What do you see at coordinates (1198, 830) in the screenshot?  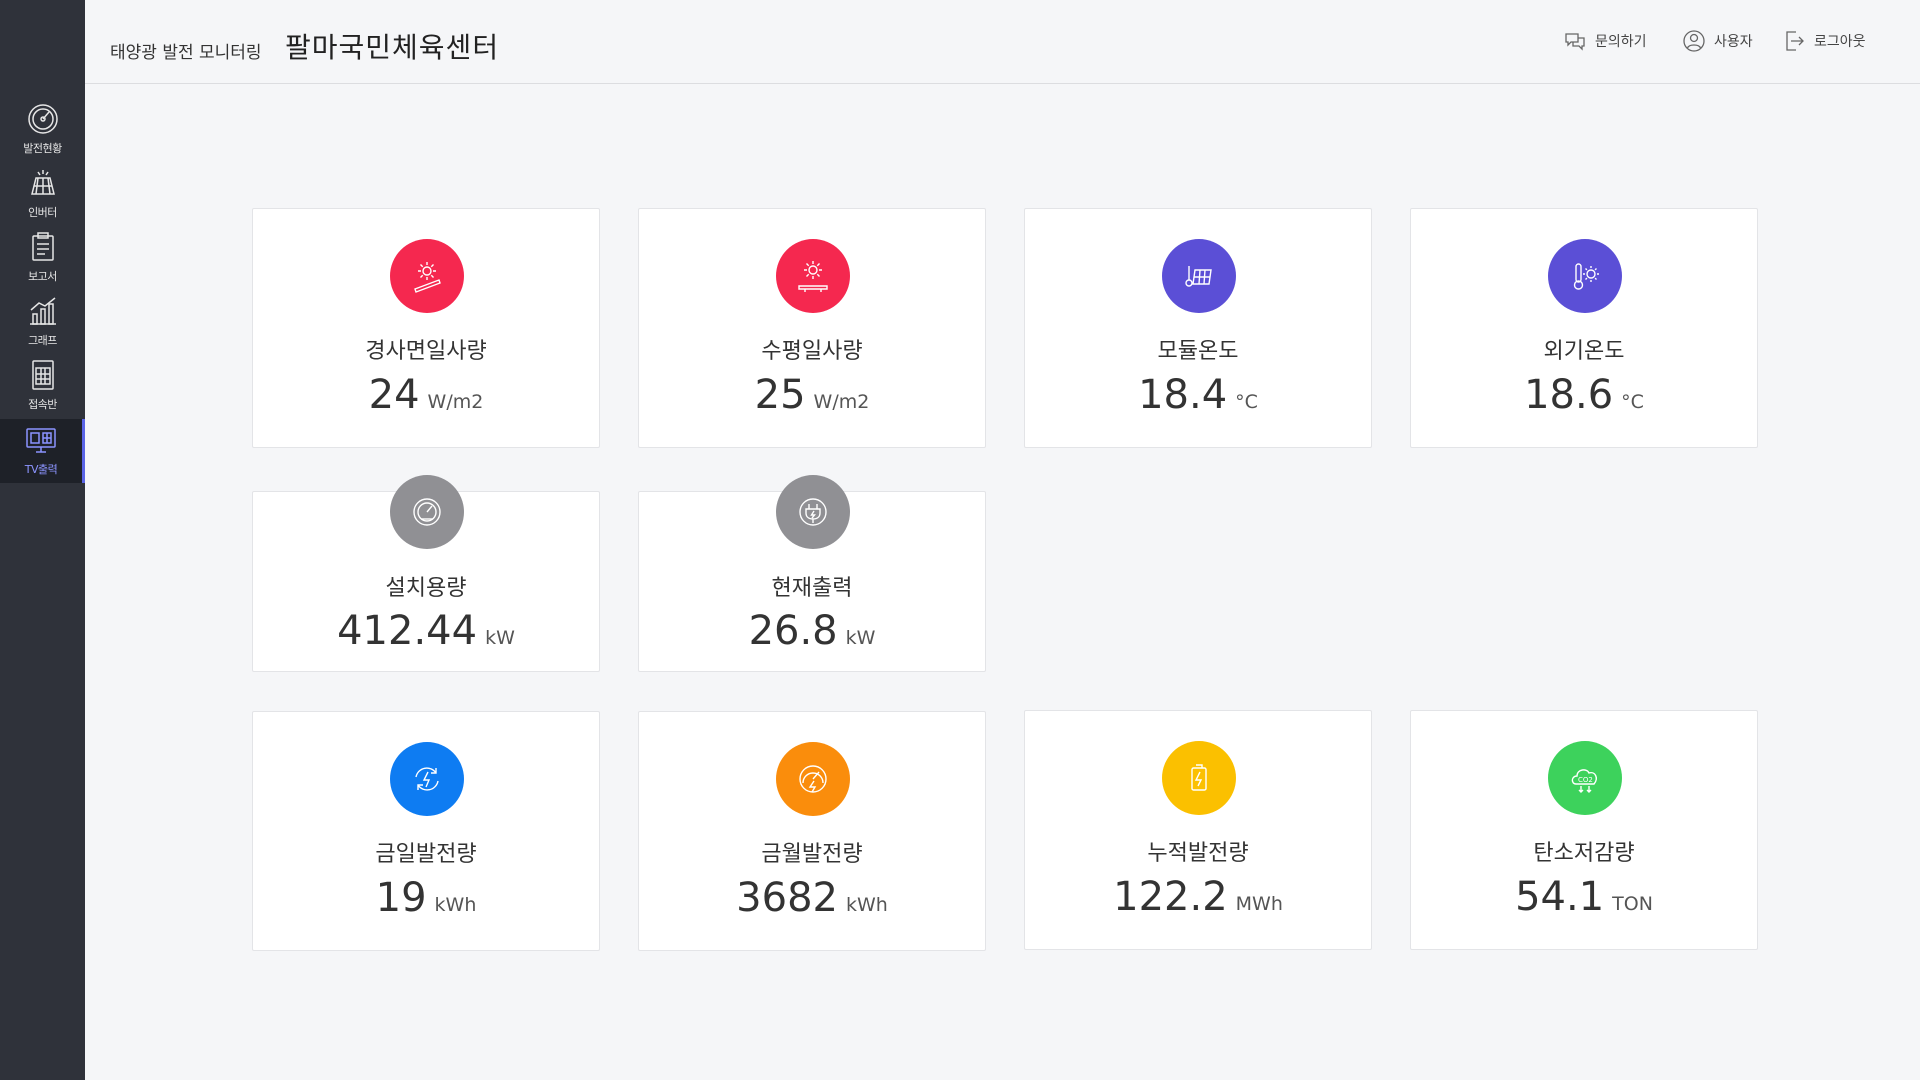 I see `card-total-generation: 누적발전량 122.2 MWh` at bounding box center [1198, 830].